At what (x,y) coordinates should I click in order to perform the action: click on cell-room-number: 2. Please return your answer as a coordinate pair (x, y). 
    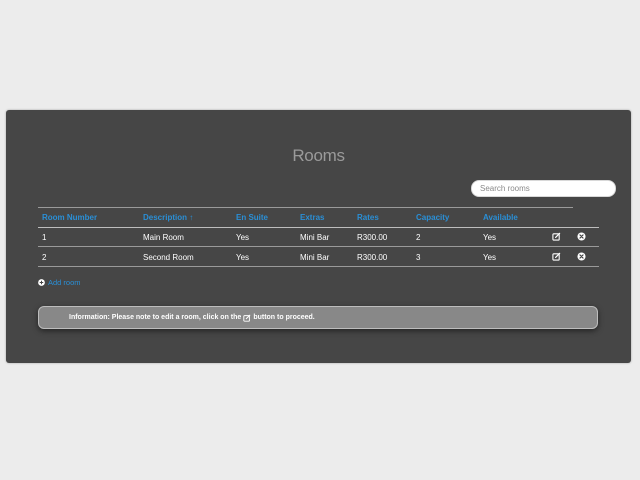
    Looking at the image, I should click on (44, 257).